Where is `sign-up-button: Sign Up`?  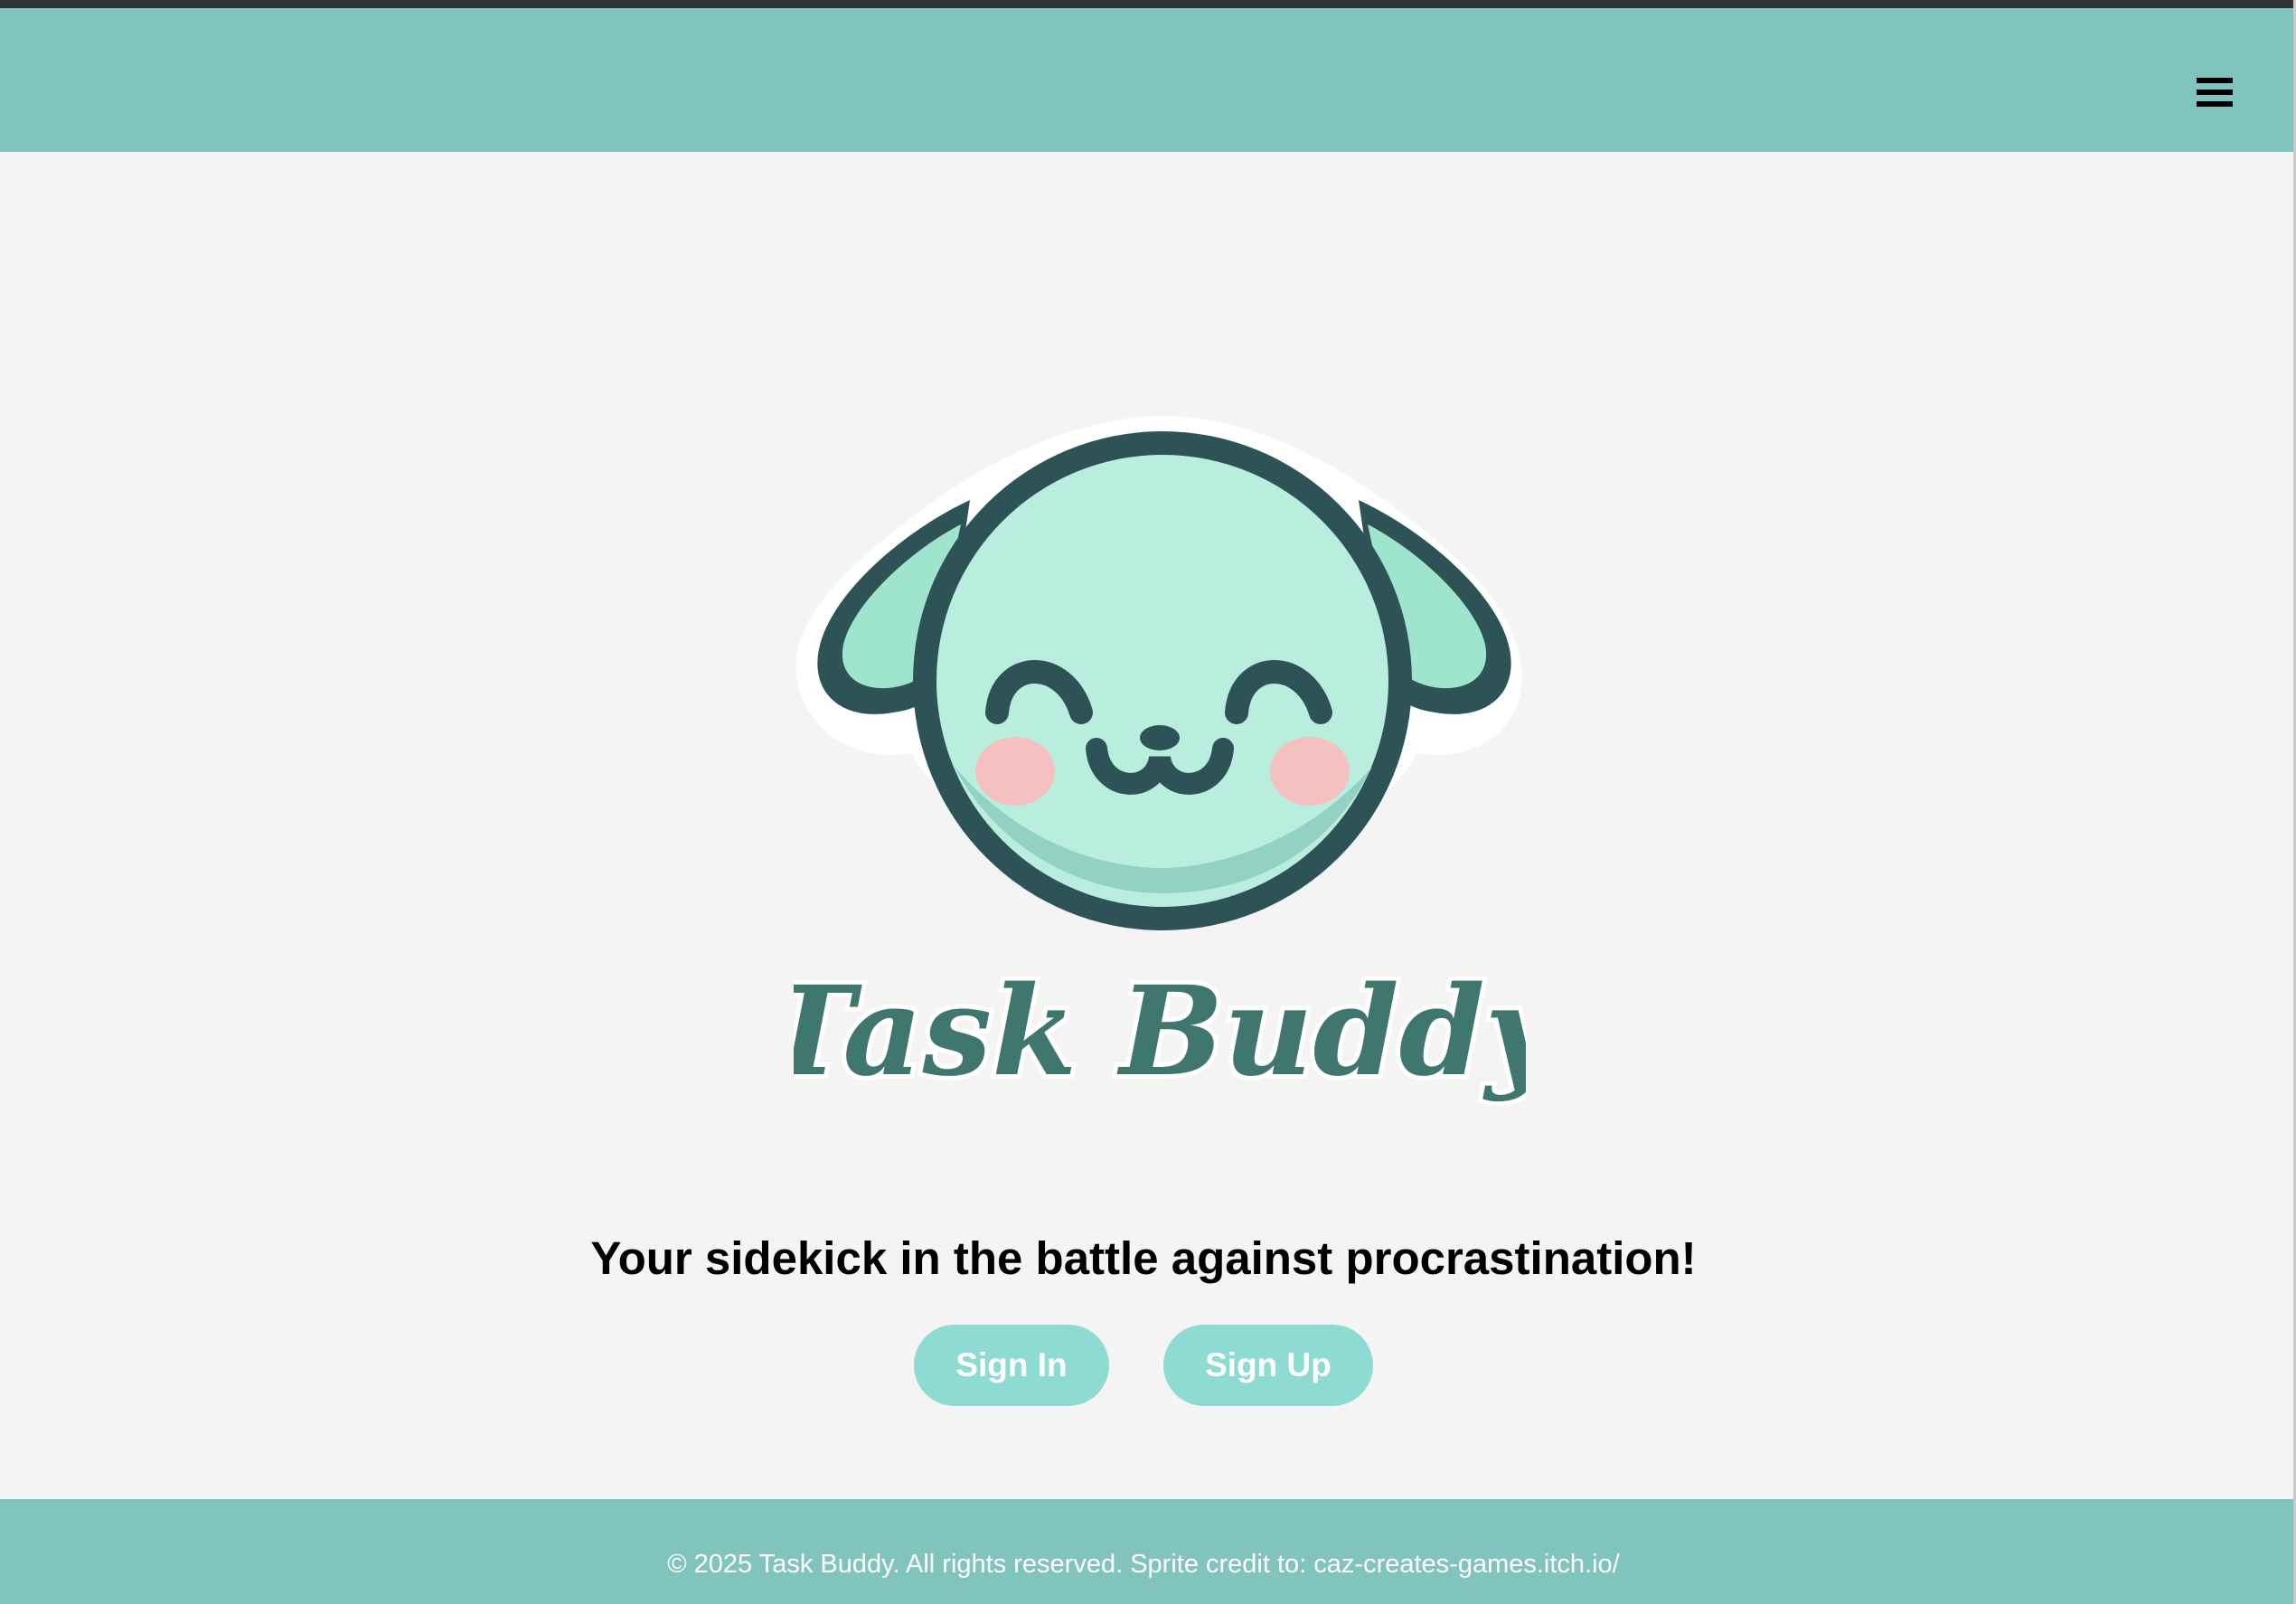
sign-up-button: Sign Up is located at coordinates (1268, 1365).